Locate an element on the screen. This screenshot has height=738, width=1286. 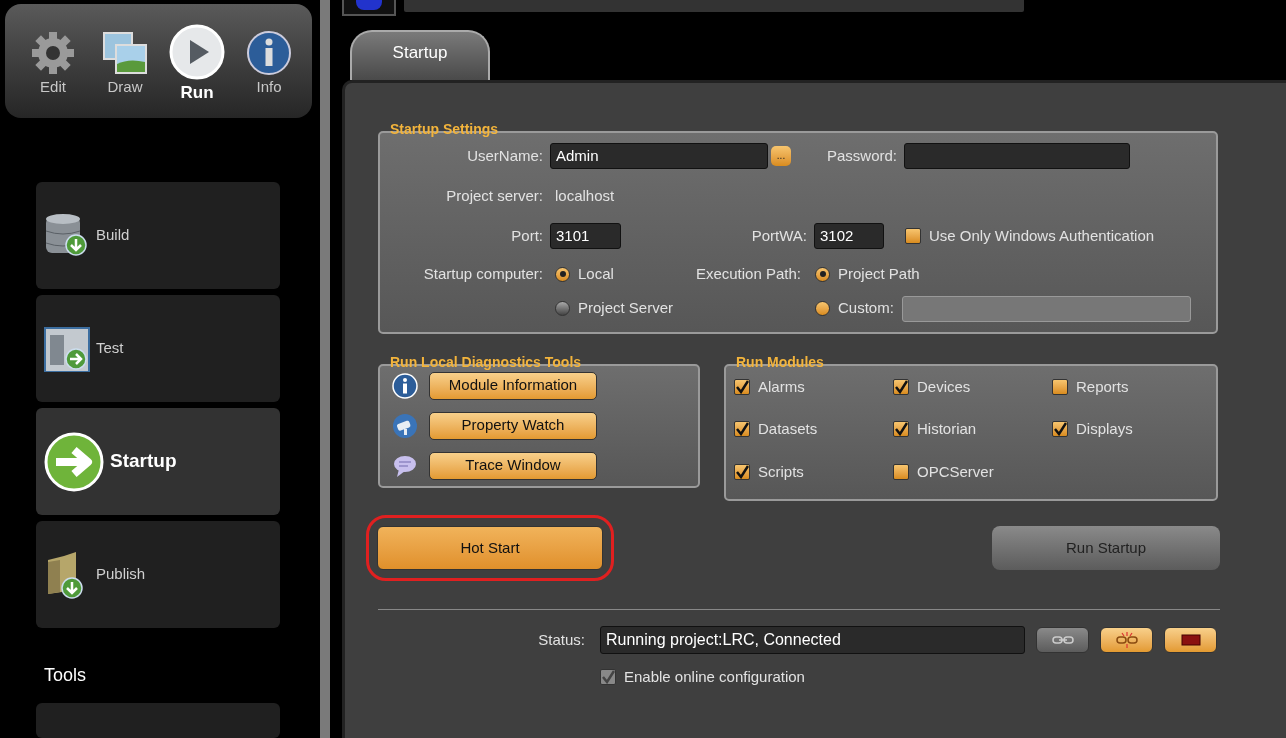
radio-label: Custom: is located at coordinates (866, 308).